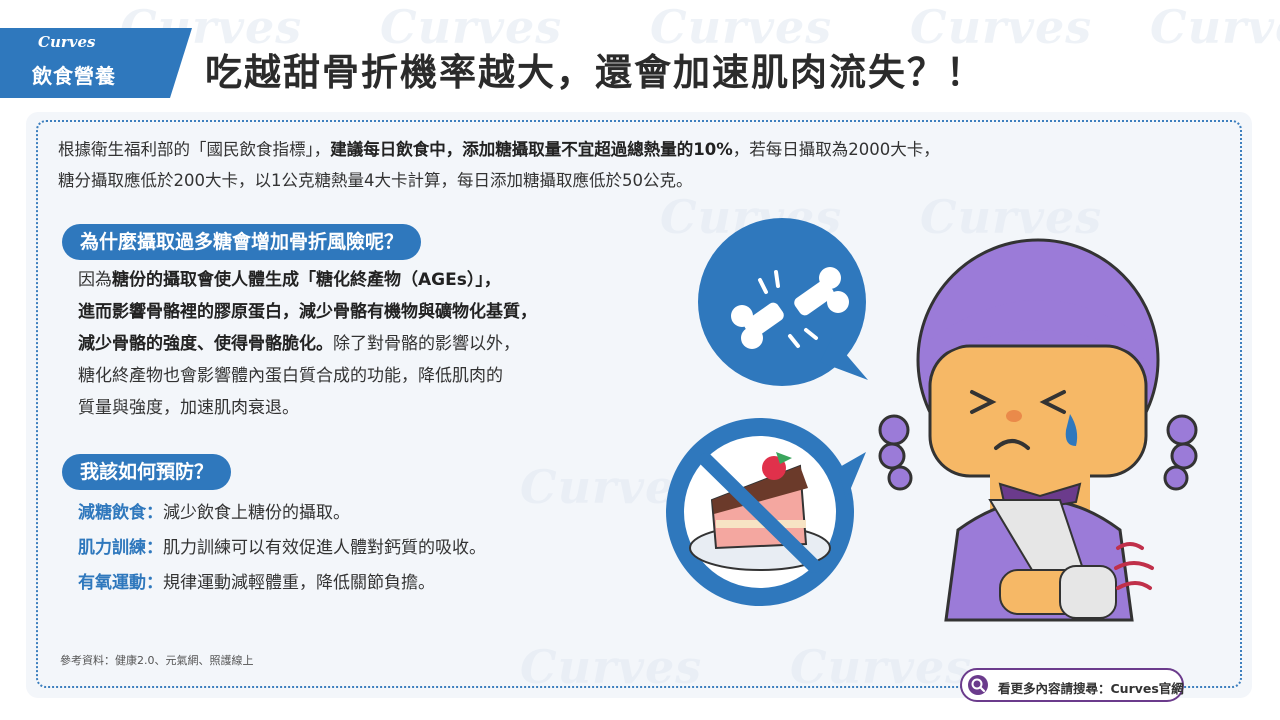 The image size is (1280, 720). I want to click on girl-illustration, so click(1038, 430).